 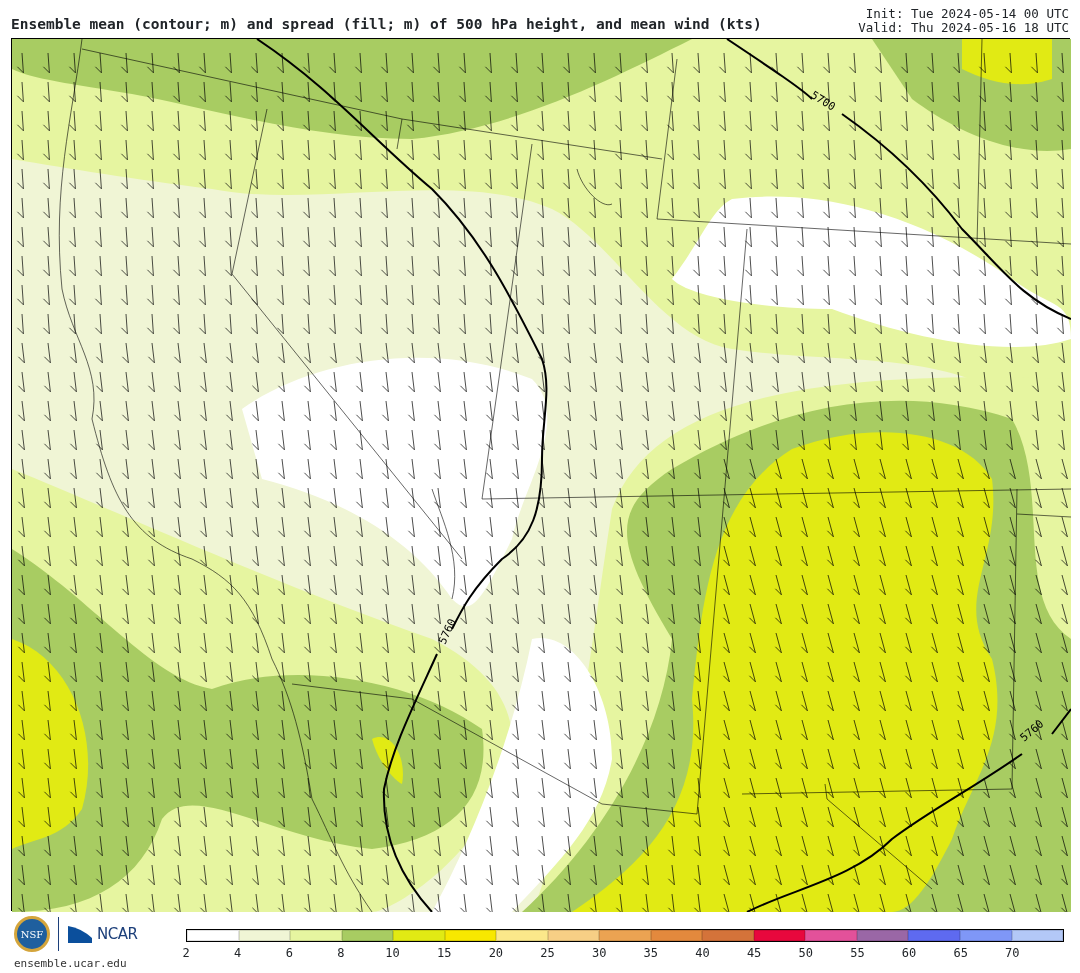 I want to click on ncar-logo: NCAR, so click(x=117, y=934).